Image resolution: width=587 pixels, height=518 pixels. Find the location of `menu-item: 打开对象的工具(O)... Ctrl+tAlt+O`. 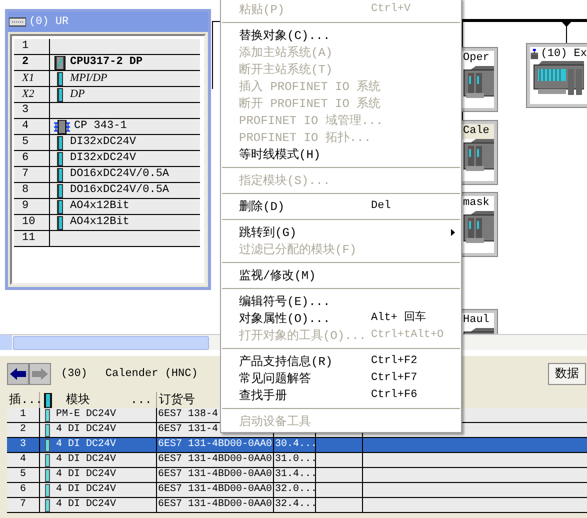

menu-item: 打开对象的工具(O)... Ctrl+tAlt+O is located at coordinates (341, 336).